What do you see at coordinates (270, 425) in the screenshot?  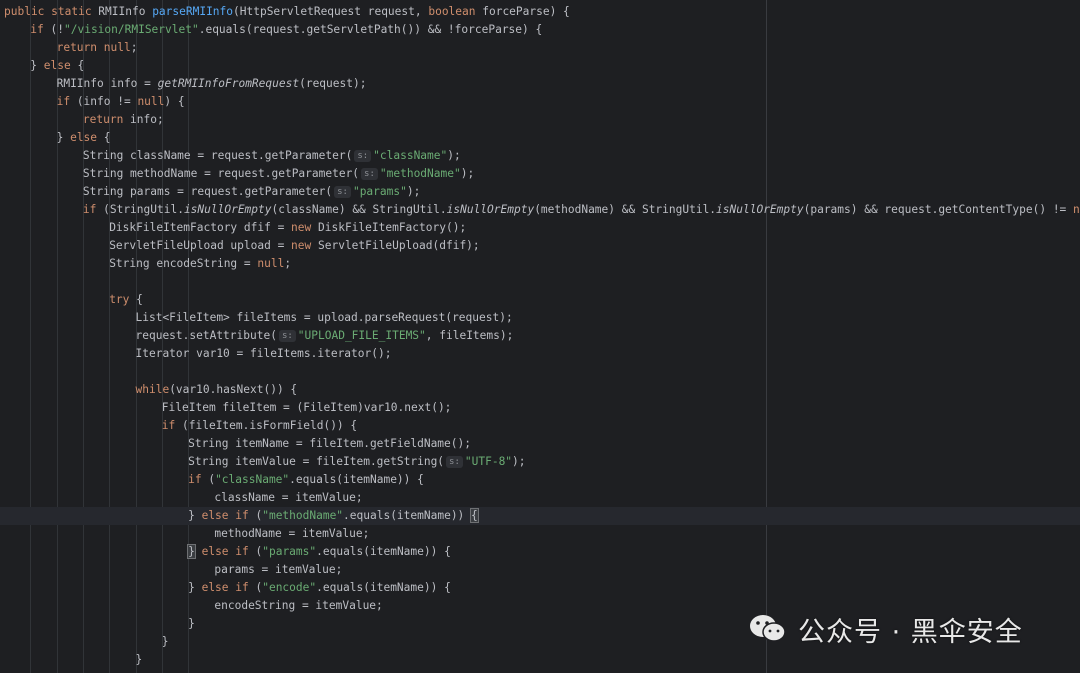 I see `code-text: (fileItem.isFormField()) {` at bounding box center [270, 425].